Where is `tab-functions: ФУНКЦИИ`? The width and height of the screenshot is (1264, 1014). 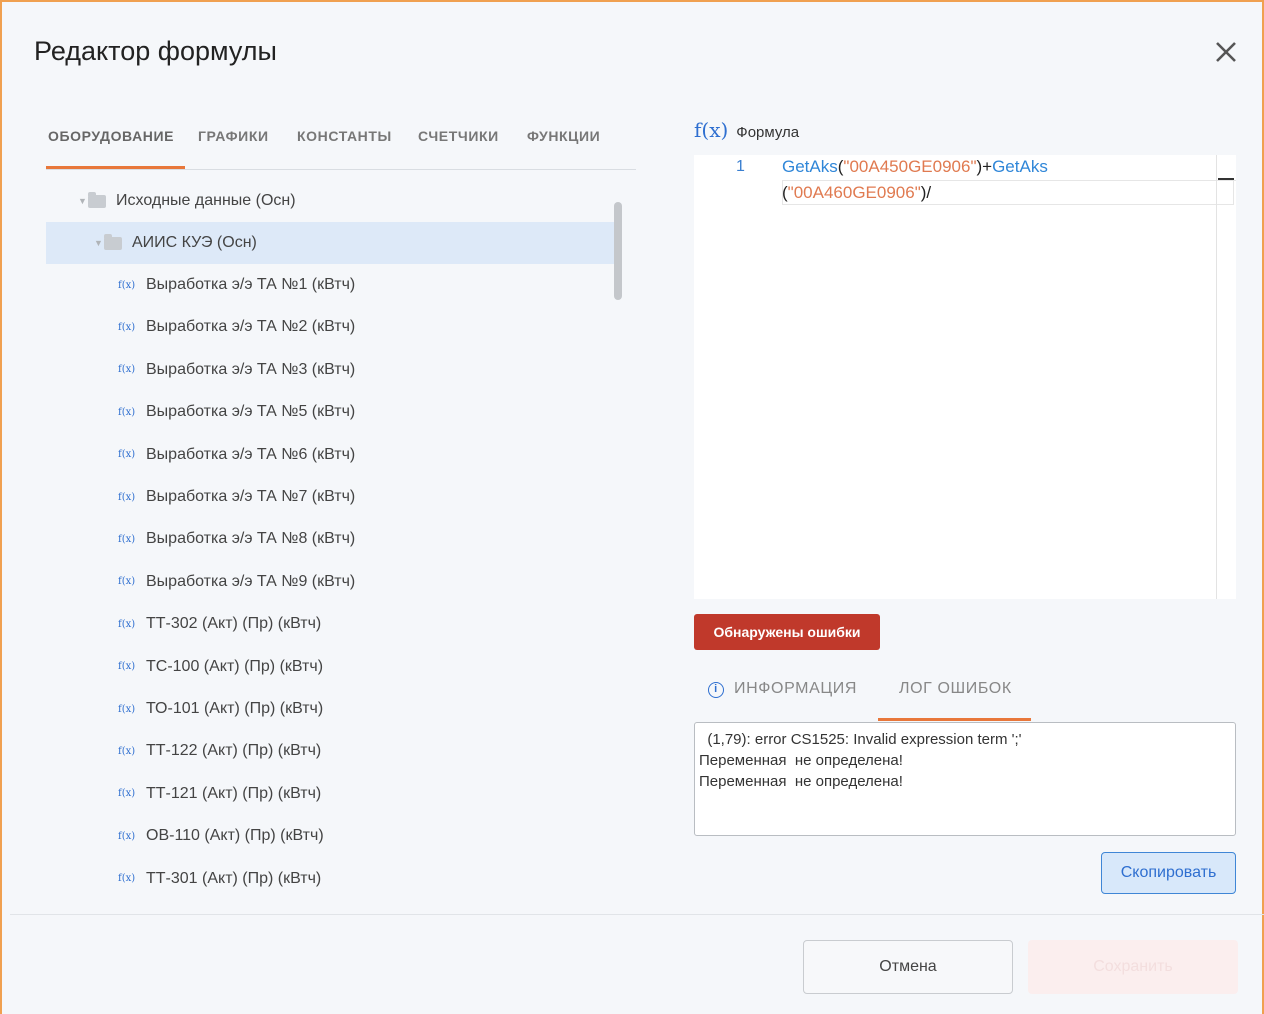
tab-functions: ФУНКЦИИ is located at coordinates (563, 136).